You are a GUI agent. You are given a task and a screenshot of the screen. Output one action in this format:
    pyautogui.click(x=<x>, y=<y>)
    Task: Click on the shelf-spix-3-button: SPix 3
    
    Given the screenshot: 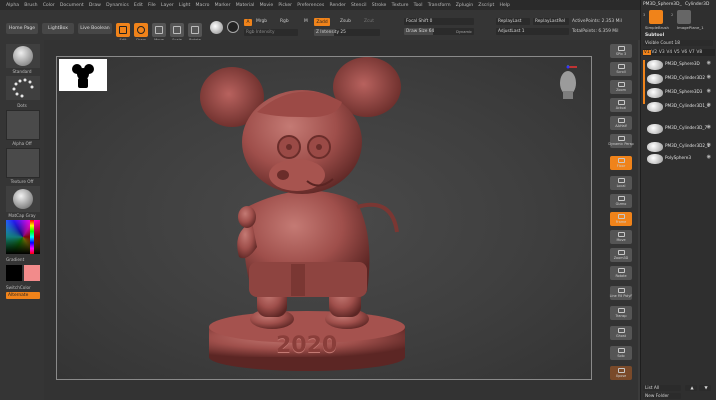 What is the action you would take?
    pyautogui.click(x=621, y=51)
    